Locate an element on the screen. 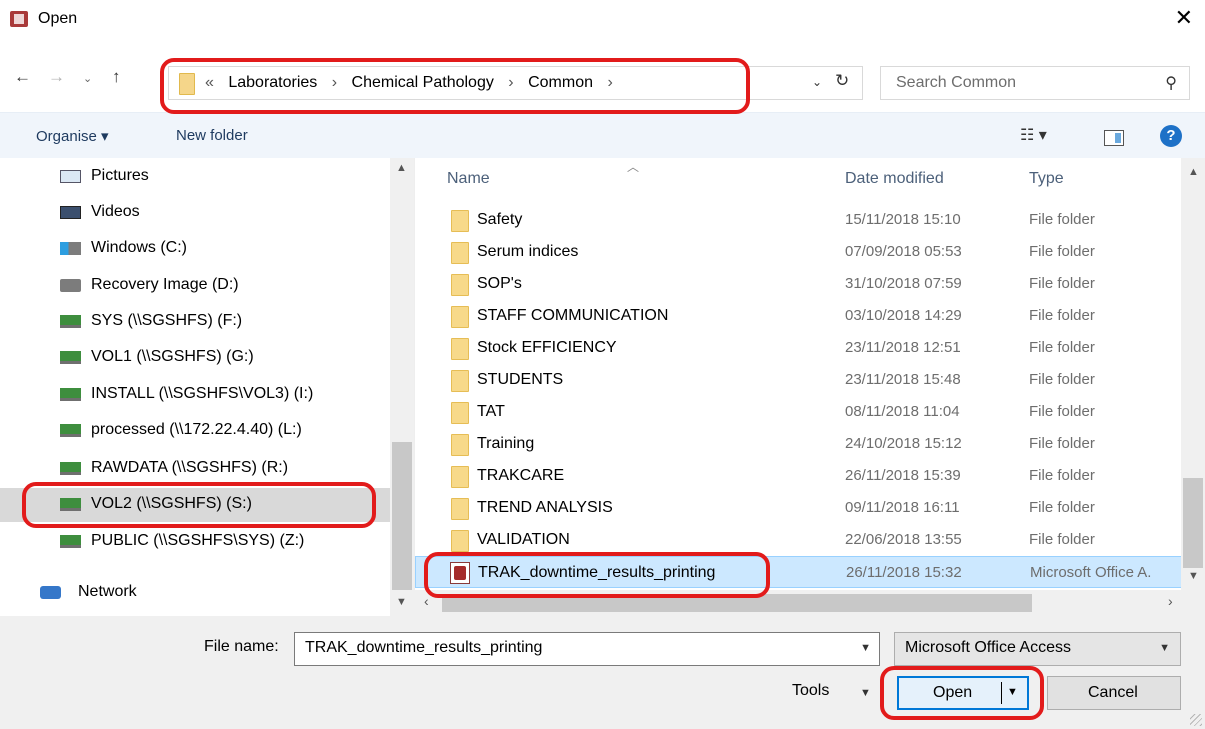  file-row: SOP's 31/10/2018 07:59 File folder is located at coordinates (800, 284).